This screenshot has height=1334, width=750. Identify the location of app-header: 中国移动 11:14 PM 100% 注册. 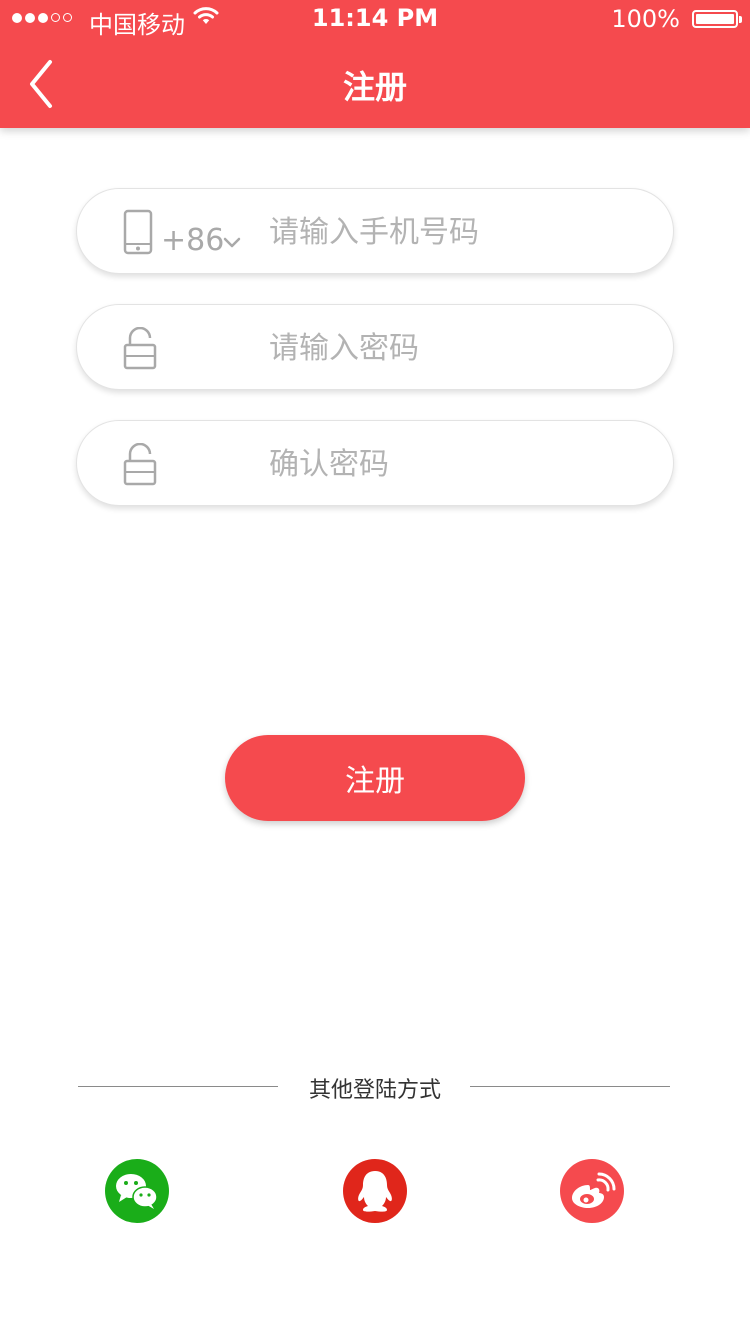
(375, 64).